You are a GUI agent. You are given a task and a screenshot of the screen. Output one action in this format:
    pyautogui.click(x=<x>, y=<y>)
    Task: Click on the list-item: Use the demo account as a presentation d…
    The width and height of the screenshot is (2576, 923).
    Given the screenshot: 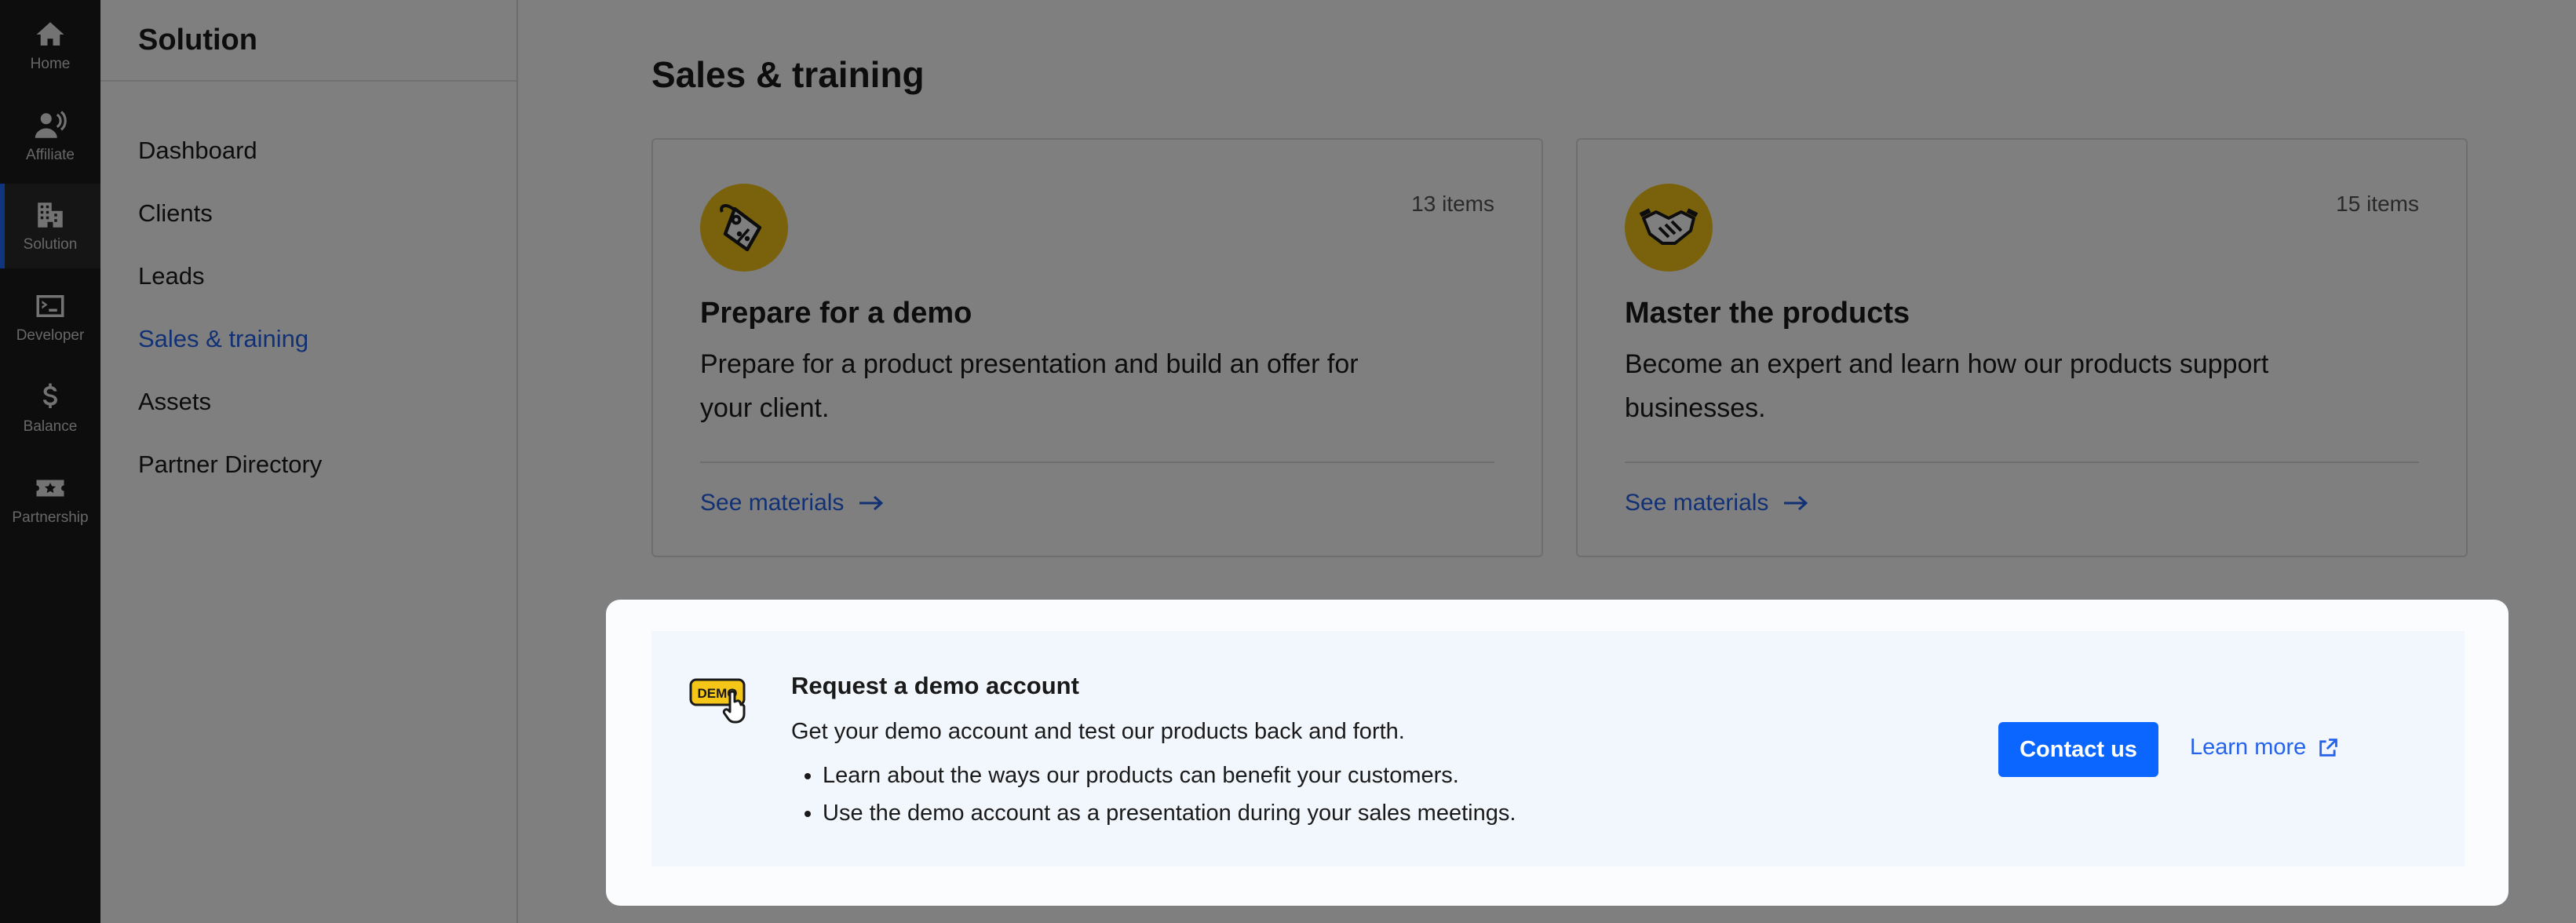 What is the action you would take?
    pyautogui.click(x=1169, y=813)
    